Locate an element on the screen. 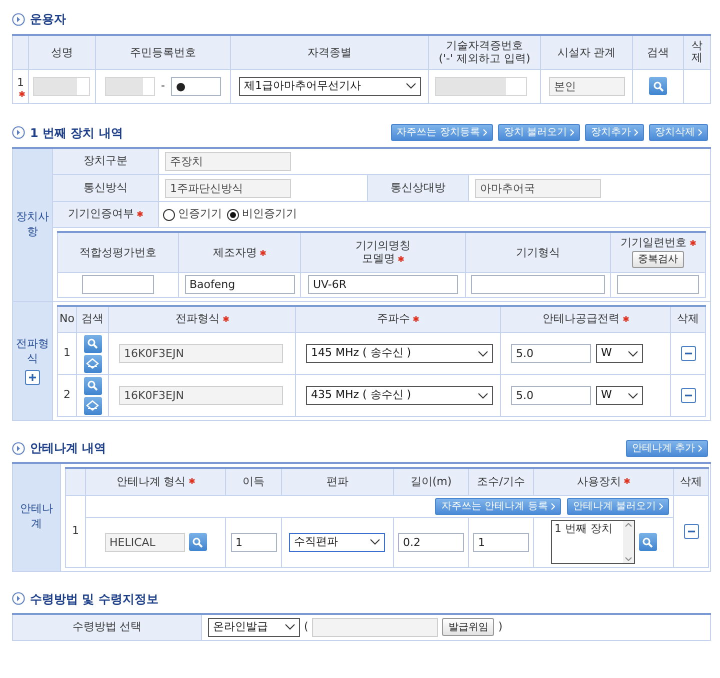 The height and width of the screenshot is (678, 720). radio-option: 비인증기기 is located at coordinates (262, 214).